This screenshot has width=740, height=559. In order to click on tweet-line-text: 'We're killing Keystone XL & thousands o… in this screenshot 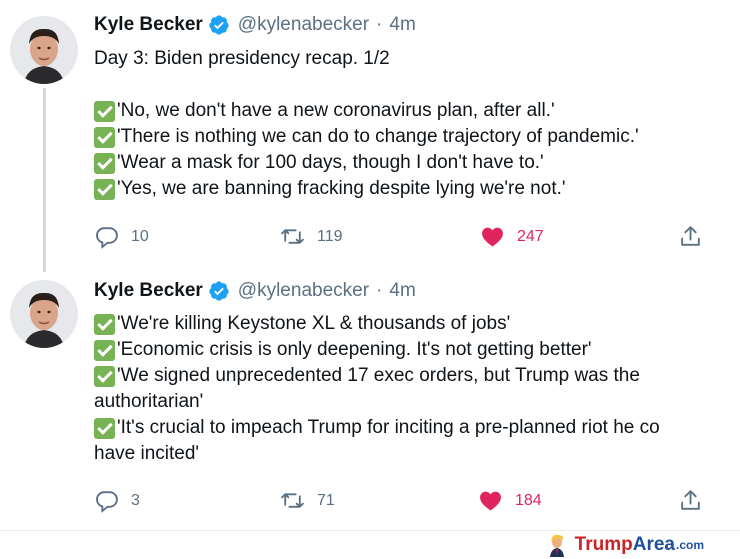, I will do `click(314, 323)`.